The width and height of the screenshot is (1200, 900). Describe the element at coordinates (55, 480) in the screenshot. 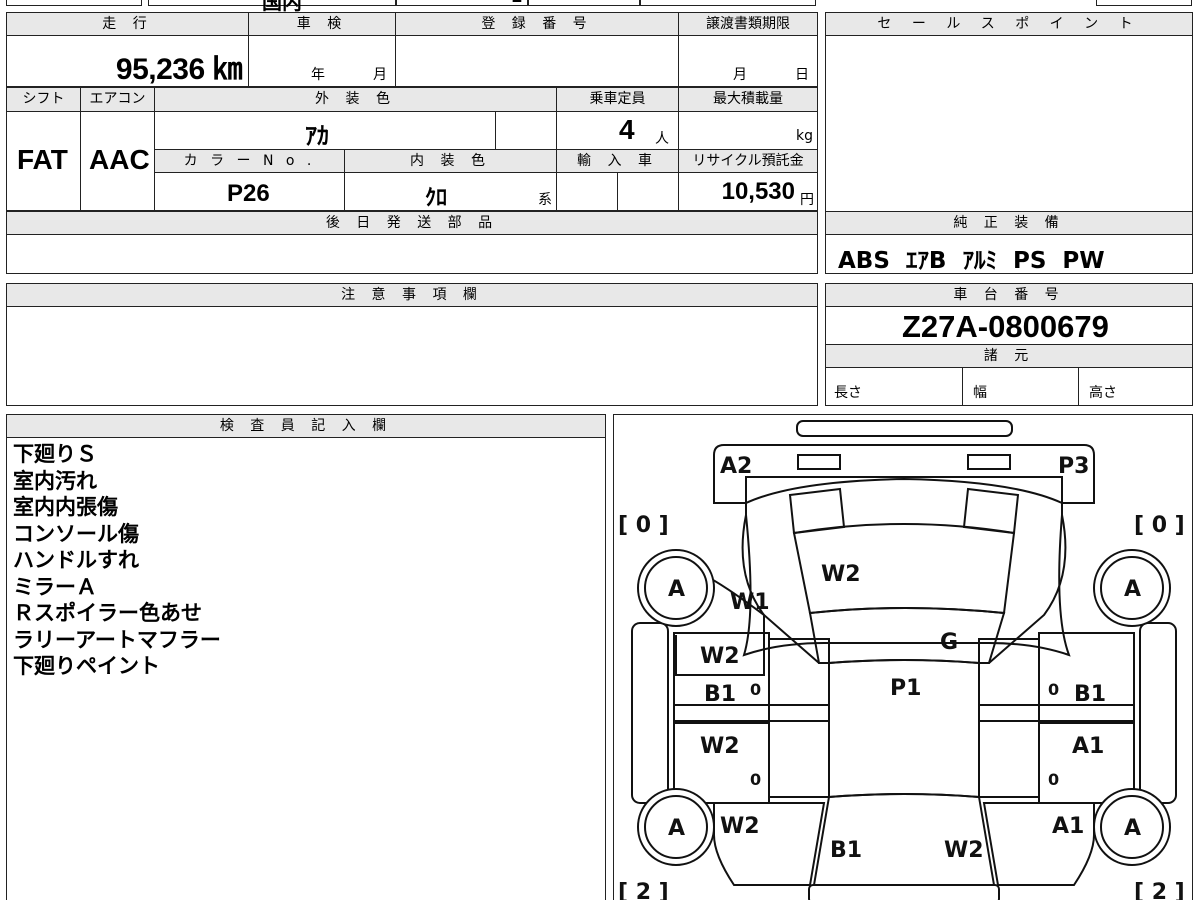

I see `inspector-note: 室内汚れ` at that location.